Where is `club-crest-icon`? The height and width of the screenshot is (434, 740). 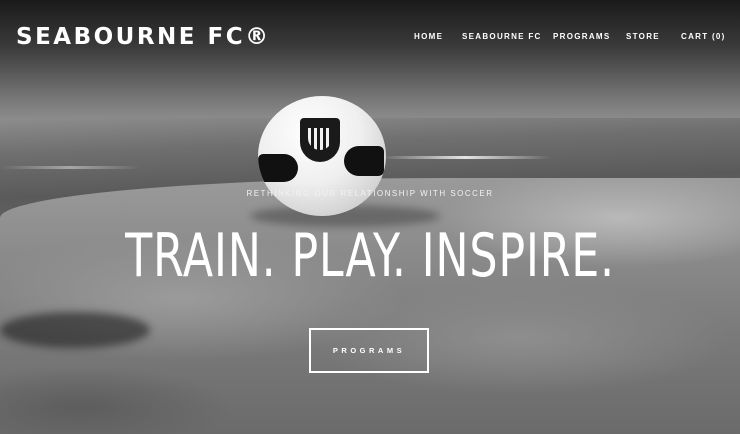
club-crest-icon is located at coordinates (320, 140).